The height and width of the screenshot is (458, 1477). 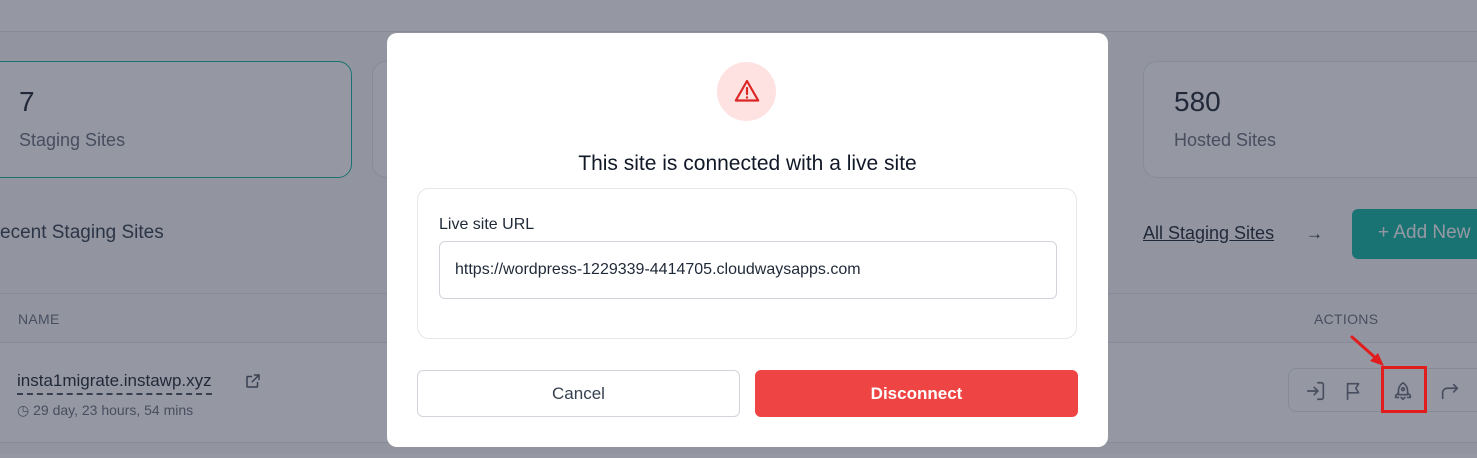 I want to click on warning-triangle-icon, so click(x=747, y=90).